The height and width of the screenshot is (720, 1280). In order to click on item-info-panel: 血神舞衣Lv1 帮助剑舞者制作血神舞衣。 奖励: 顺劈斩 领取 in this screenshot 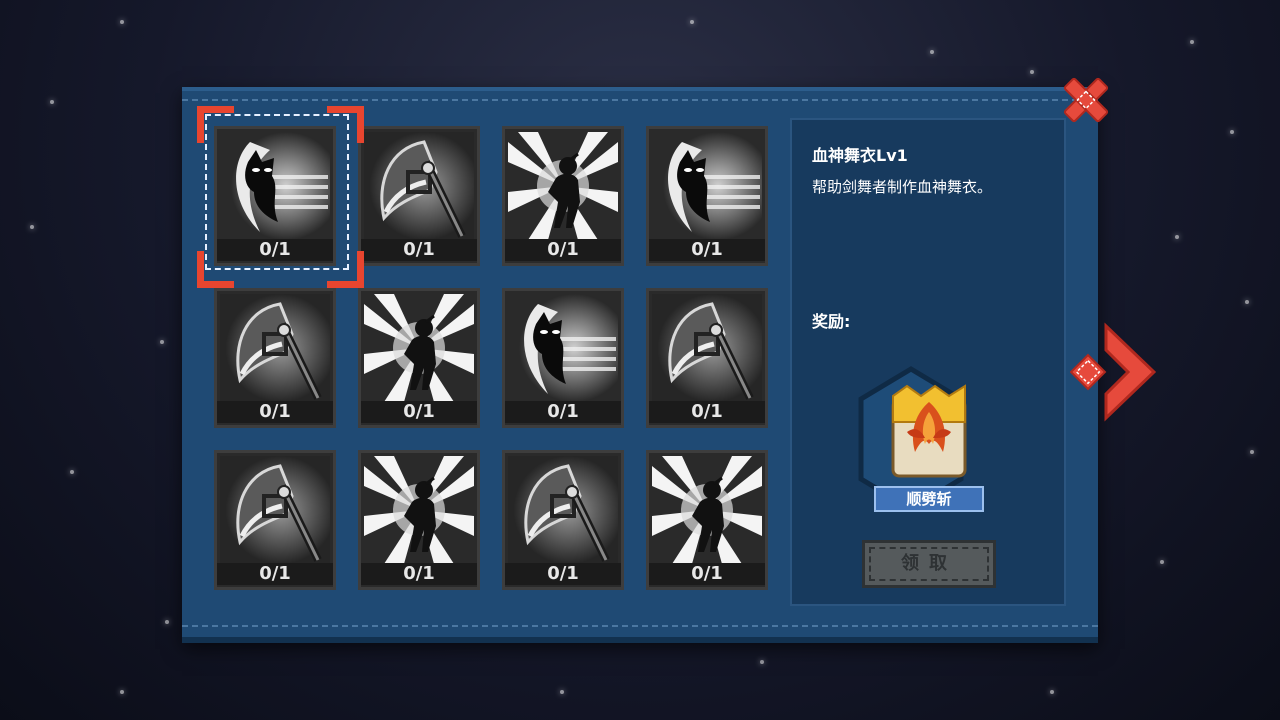, I will do `click(928, 362)`.